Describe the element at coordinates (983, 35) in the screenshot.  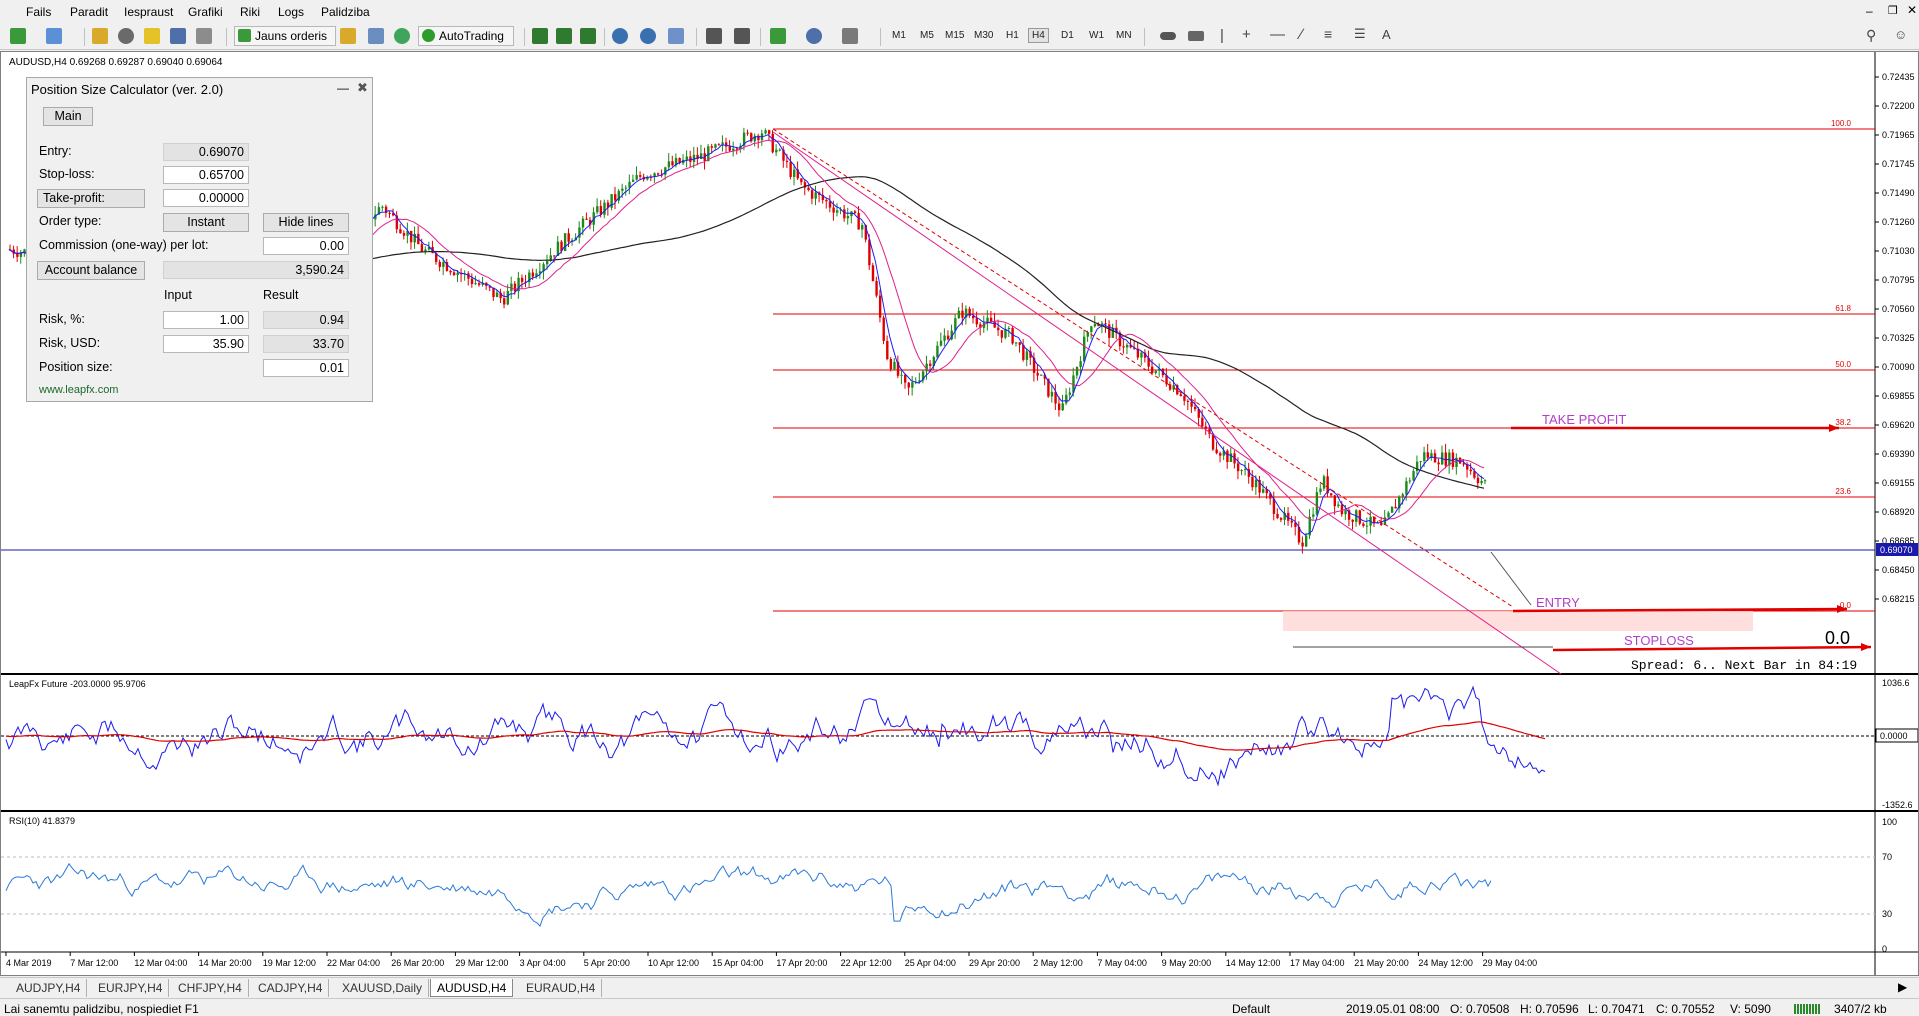
I see `tf-m30: M30` at that location.